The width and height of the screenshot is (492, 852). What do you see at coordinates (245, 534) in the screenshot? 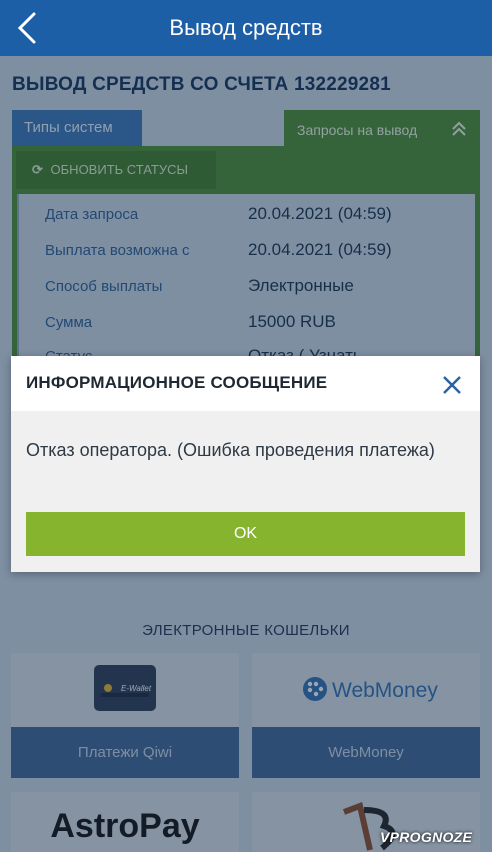
I see `ok-button: OK` at bounding box center [245, 534].